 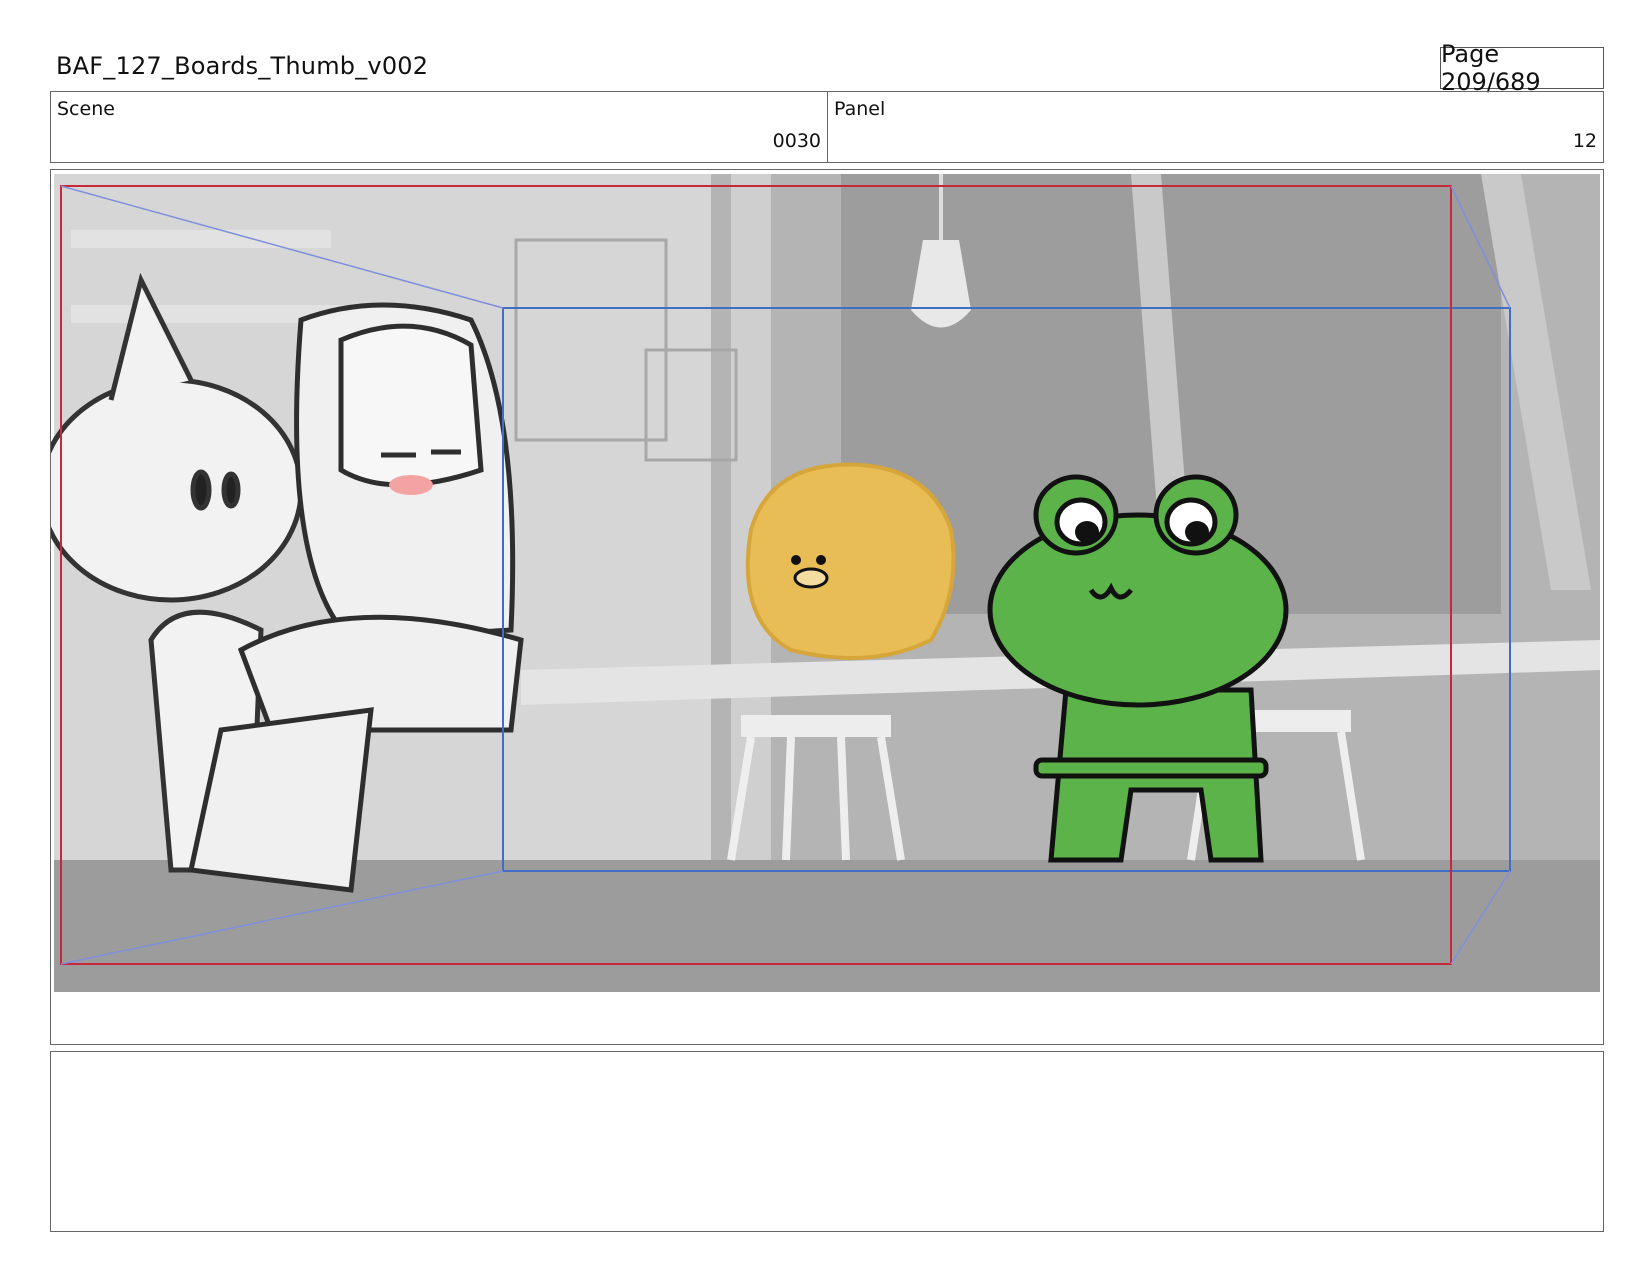 I want to click on scene-cell: Scene 0030, so click(x=439, y=127).